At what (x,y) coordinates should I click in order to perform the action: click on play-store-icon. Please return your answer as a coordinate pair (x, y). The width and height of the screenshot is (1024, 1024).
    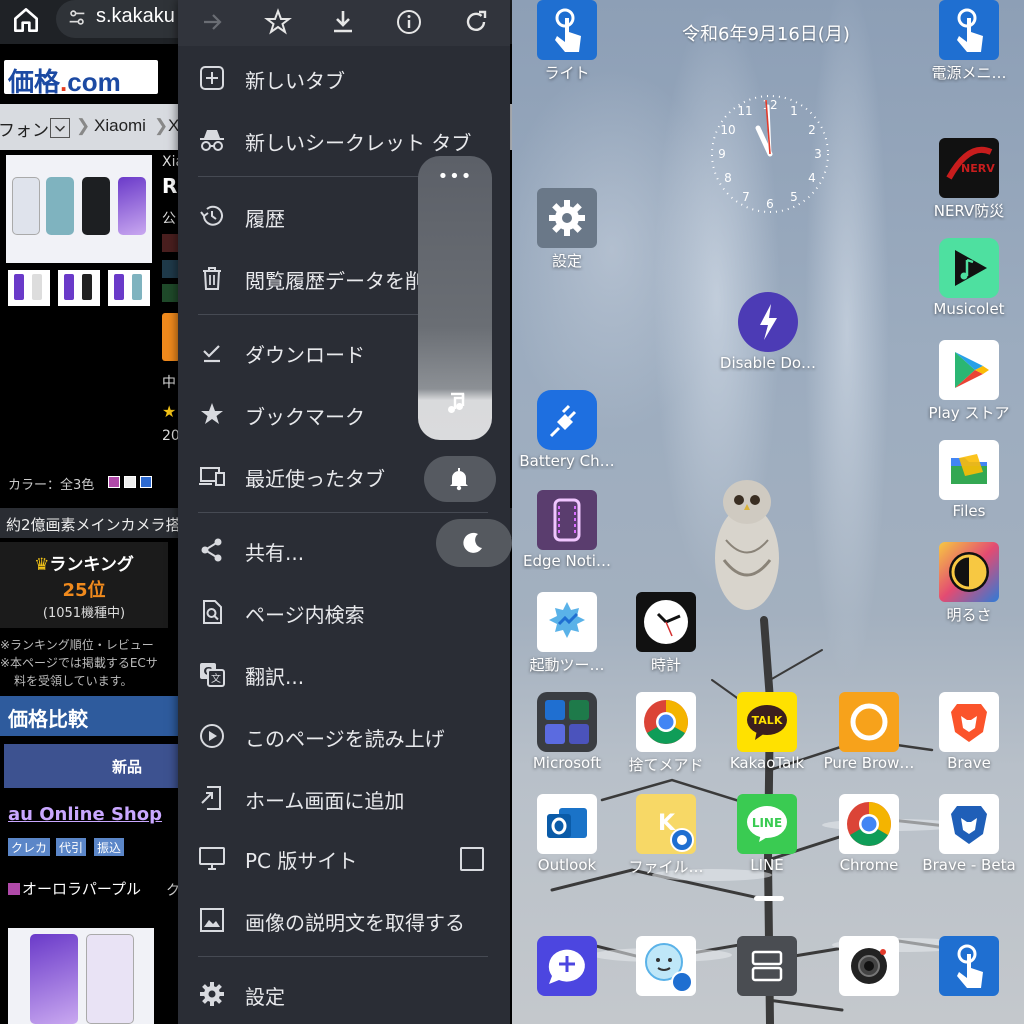
    Looking at the image, I should click on (969, 370).